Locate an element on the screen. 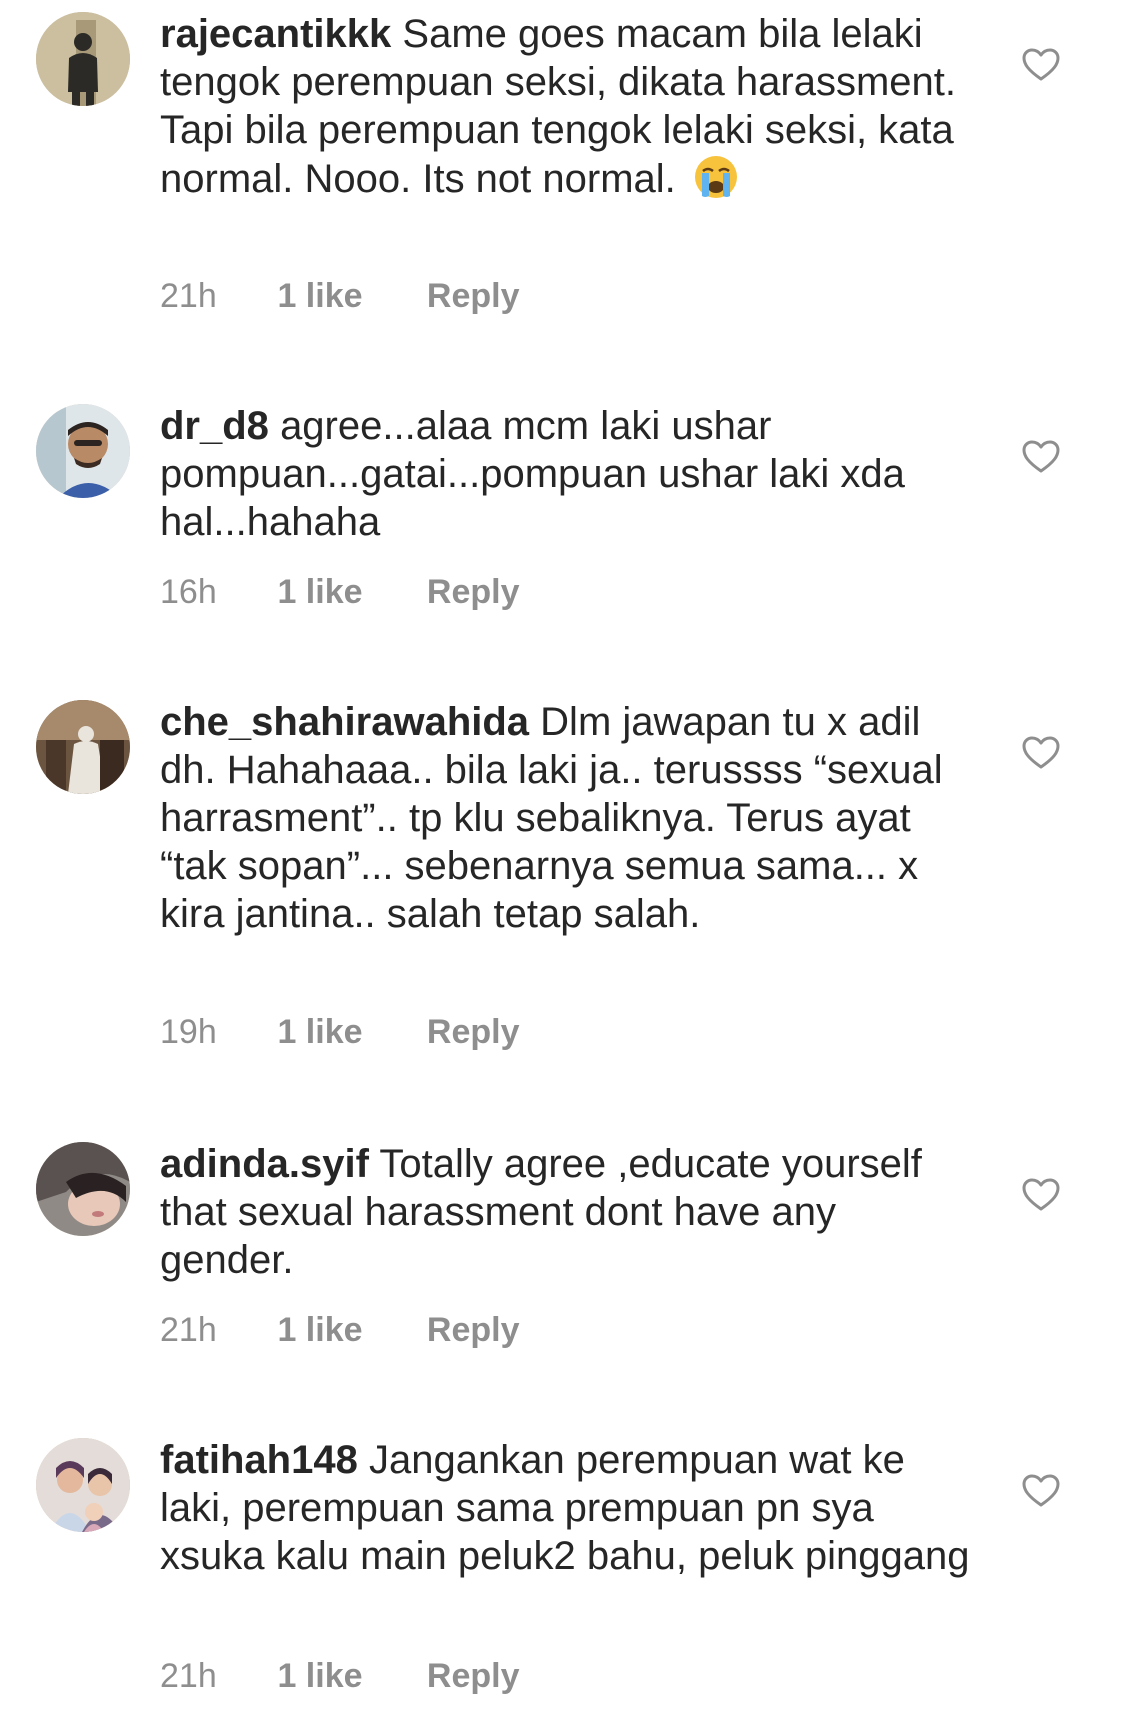 This screenshot has height=1714, width=1125. comment-username: adinda.syif is located at coordinates (264, 1164).